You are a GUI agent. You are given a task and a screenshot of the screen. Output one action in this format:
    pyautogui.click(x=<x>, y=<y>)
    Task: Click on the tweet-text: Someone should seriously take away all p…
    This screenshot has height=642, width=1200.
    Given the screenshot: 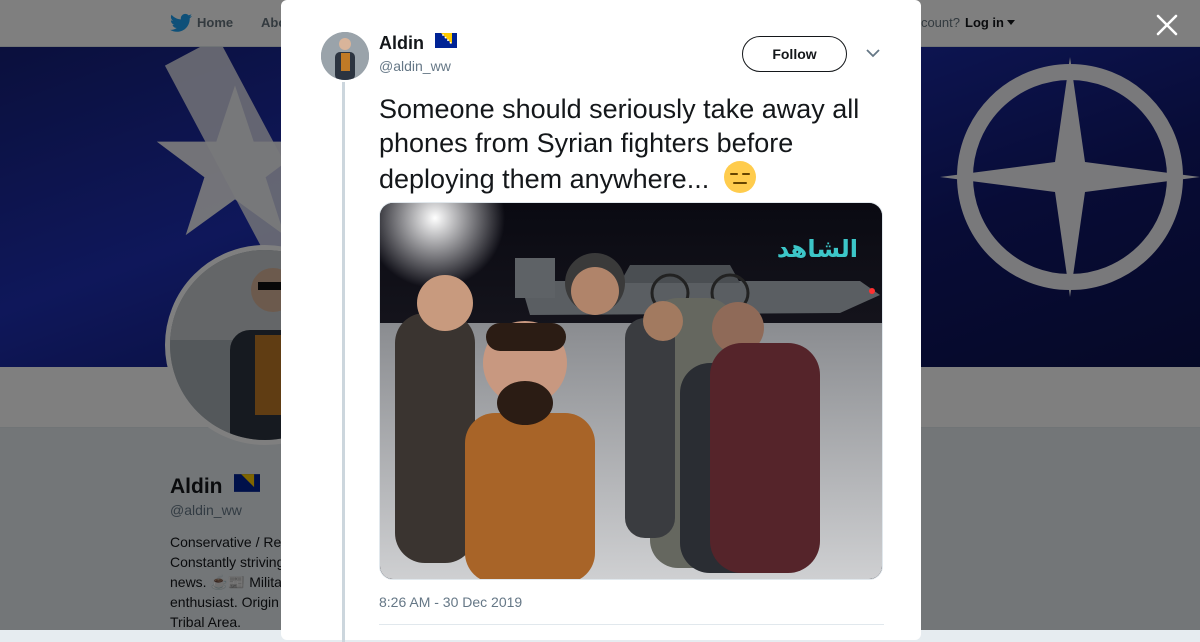 What is the action you would take?
    pyautogui.click(x=631, y=144)
    